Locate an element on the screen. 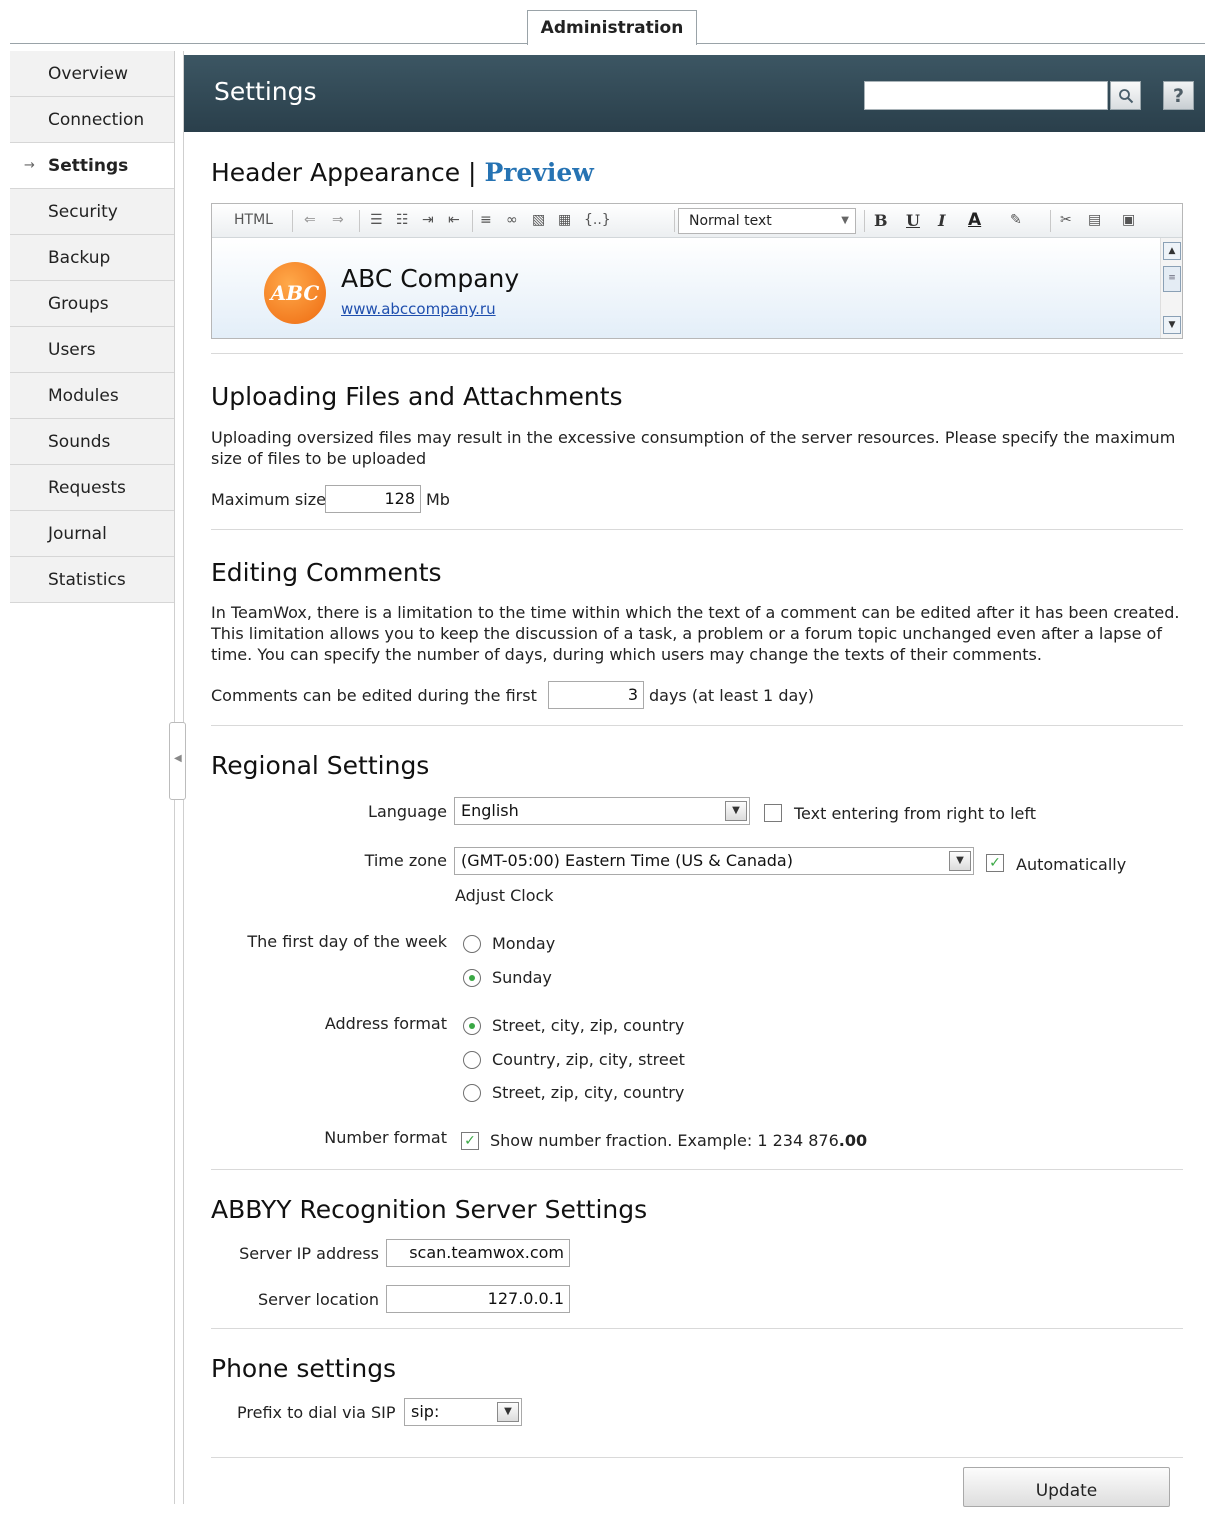  scroll-down-icon: ▼ is located at coordinates (1172, 325).